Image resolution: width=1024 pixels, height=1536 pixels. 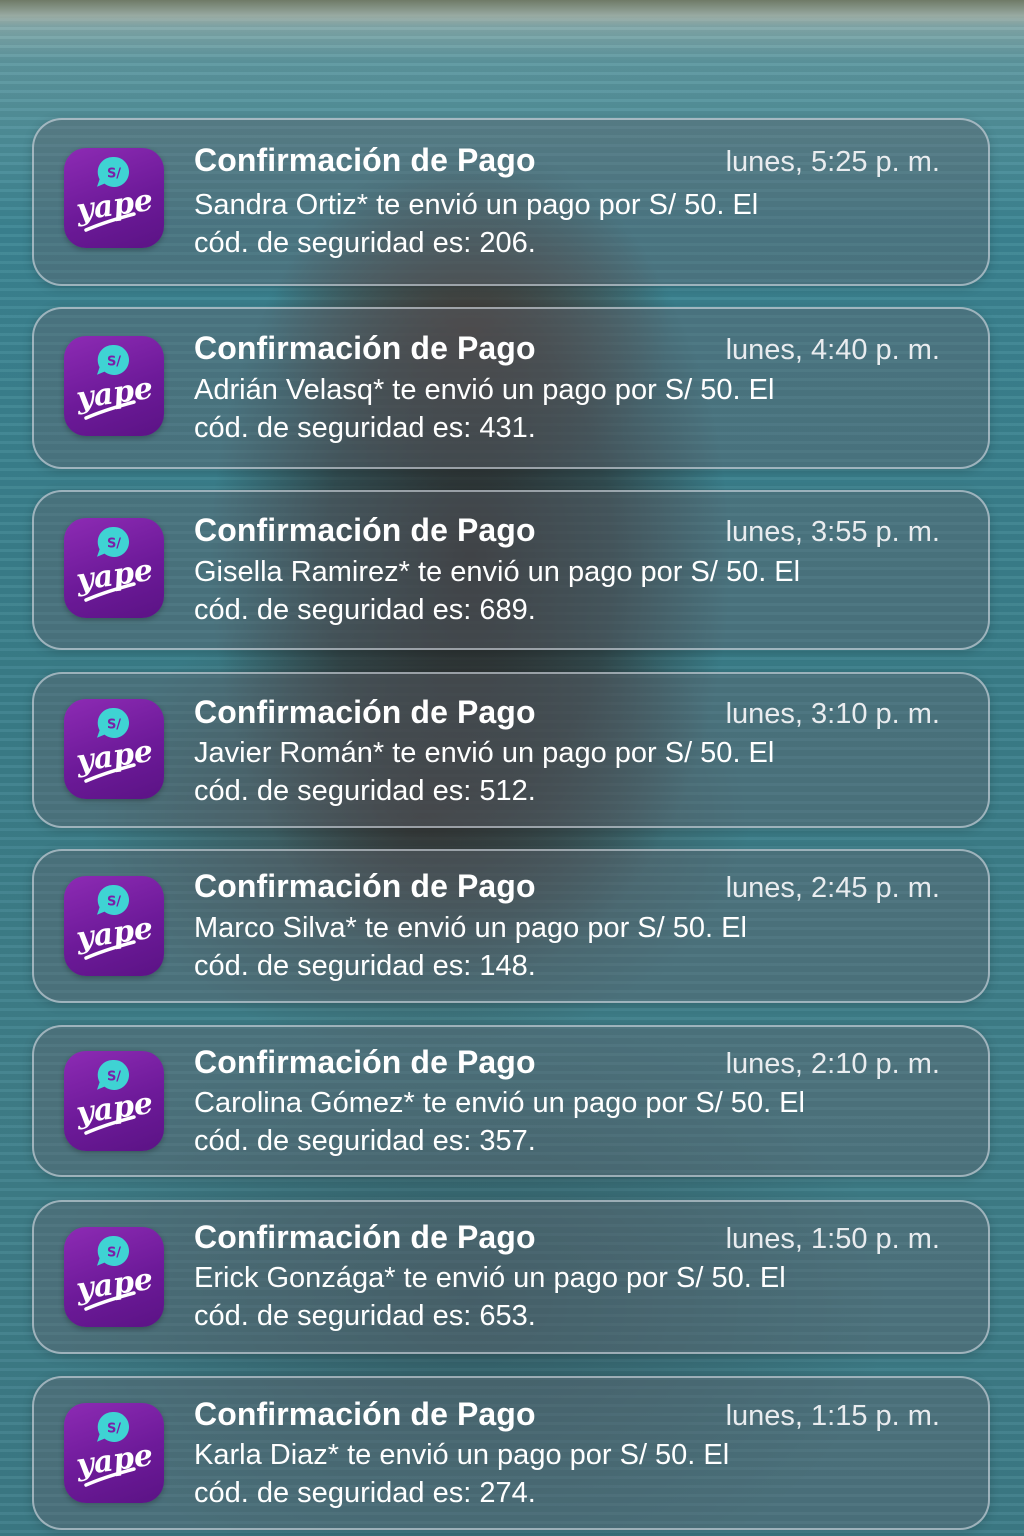 I want to click on notification-body-line: cód. de seguridad es: 274., so click(x=365, y=1493).